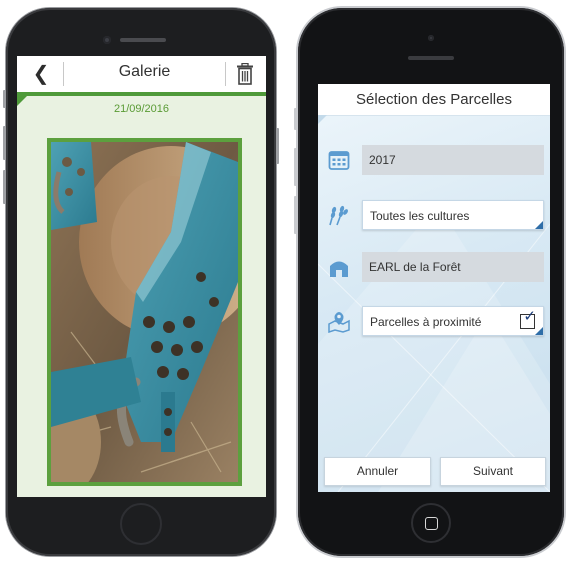 This screenshot has width=566, height=562. What do you see at coordinates (322, 119) in the screenshot?
I see `header-corner-fold` at bounding box center [322, 119].